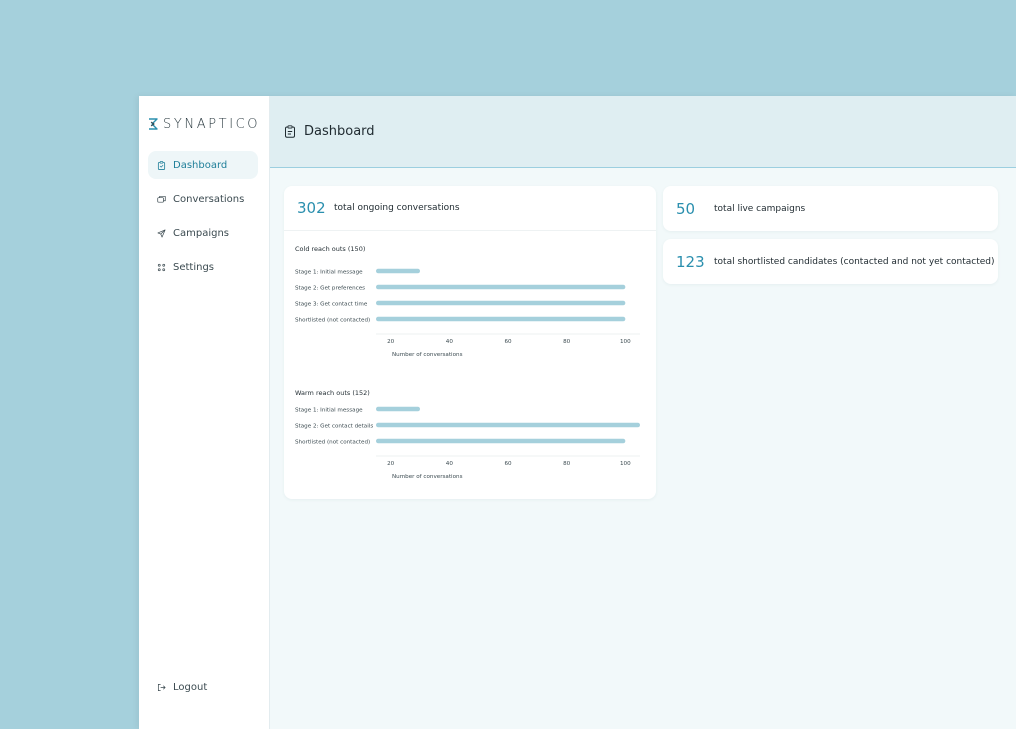 The image size is (1016, 729). I want to click on ongoing-label: total ongoing conversations, so click(397, 208).